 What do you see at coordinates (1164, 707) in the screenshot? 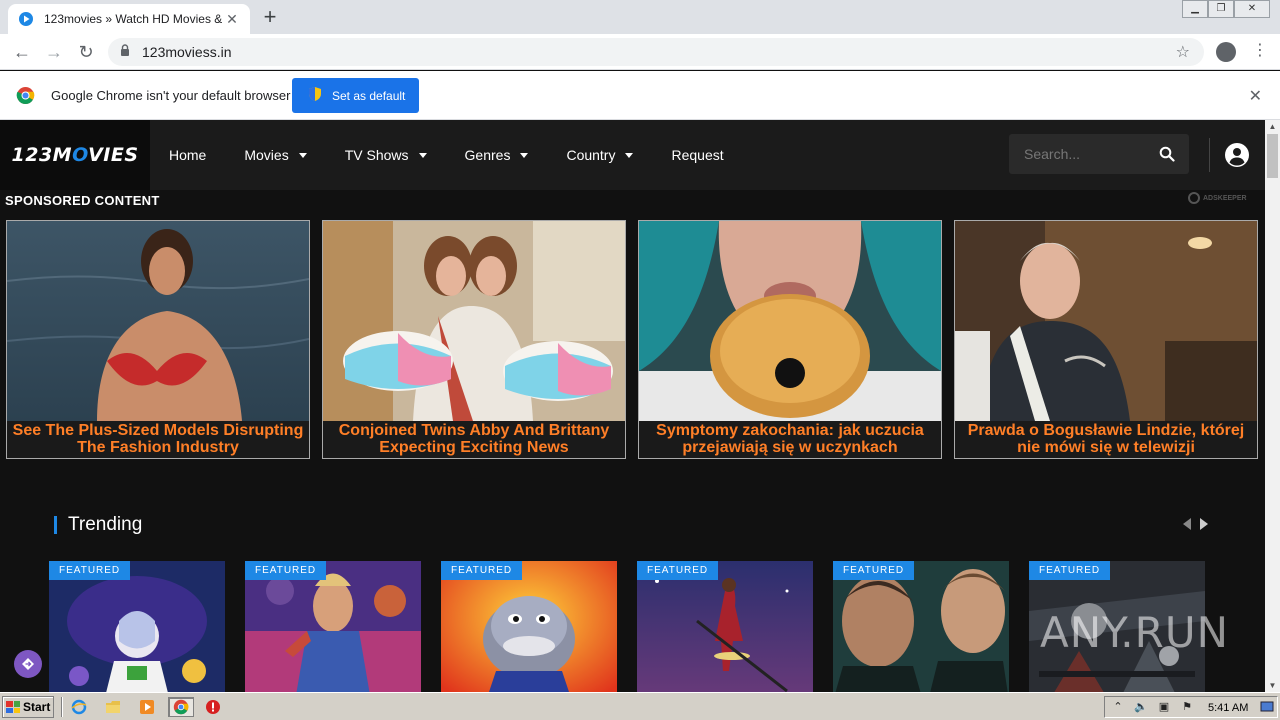
I see `network-icon: ▣` at bounding box center [1164, 707].